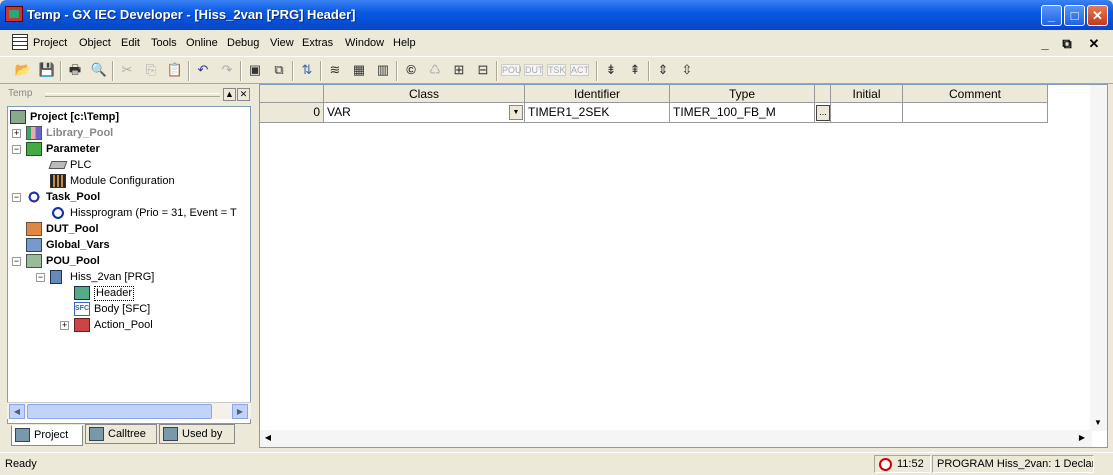  What do you see at coordinates (229, 94) in the screenshot?
I see `panel-dock-button: ▲` at bounding box center [229, 94].